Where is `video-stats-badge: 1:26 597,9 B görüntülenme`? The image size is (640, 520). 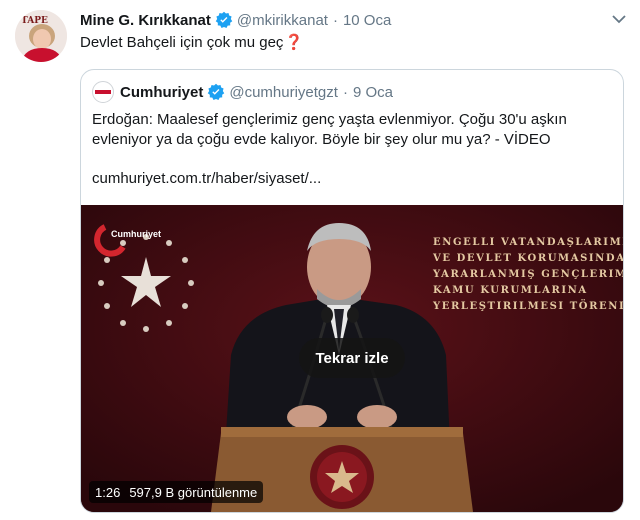
video-stats-badge: 1:26 597,9 B görüntülenme is located at coordinates (176, 492).